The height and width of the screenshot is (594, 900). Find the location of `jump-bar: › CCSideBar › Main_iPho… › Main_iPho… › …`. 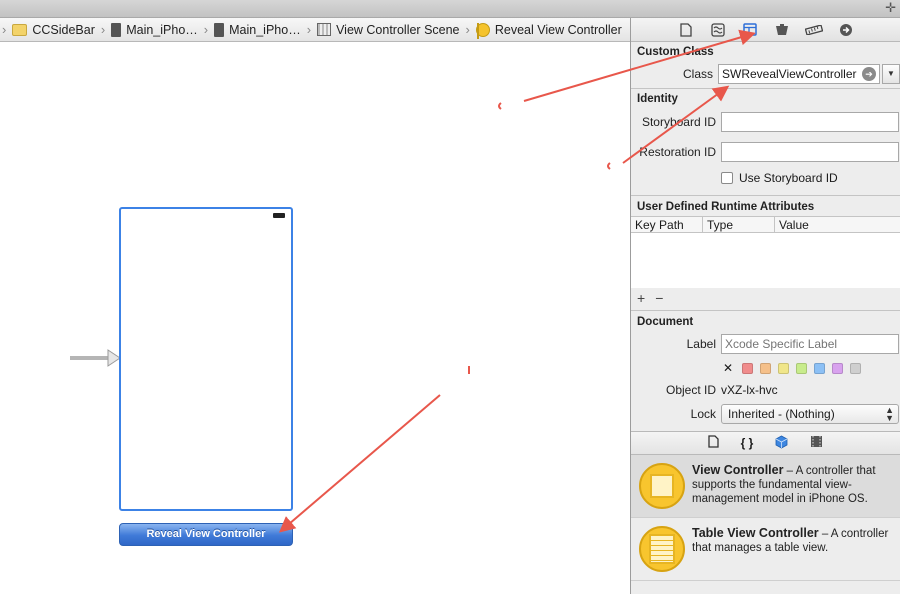

jump-bar: › CCSideBar › Main_iPho… › Main_iPho… › … is located at coordinates (315, 30).